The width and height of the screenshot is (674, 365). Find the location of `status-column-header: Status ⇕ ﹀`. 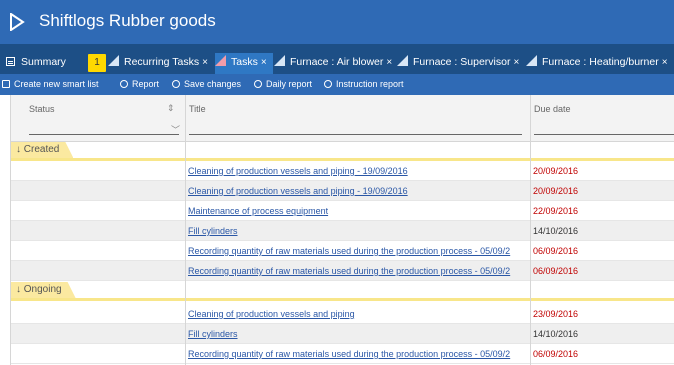

status-column-header: Status ⇕ ﹀ is located at coordinates (98, 118).